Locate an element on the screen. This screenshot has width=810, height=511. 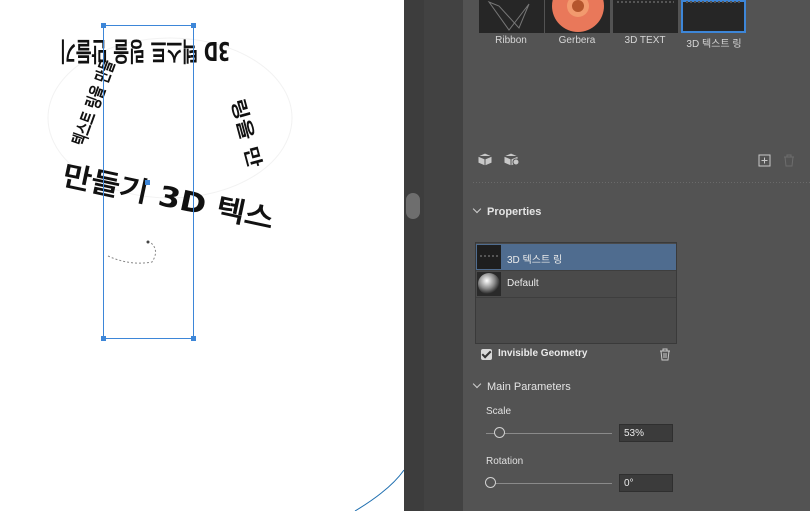
ring-text-top: 3D 텍스트 링을 만들기 is located at coordinates (145, 50).